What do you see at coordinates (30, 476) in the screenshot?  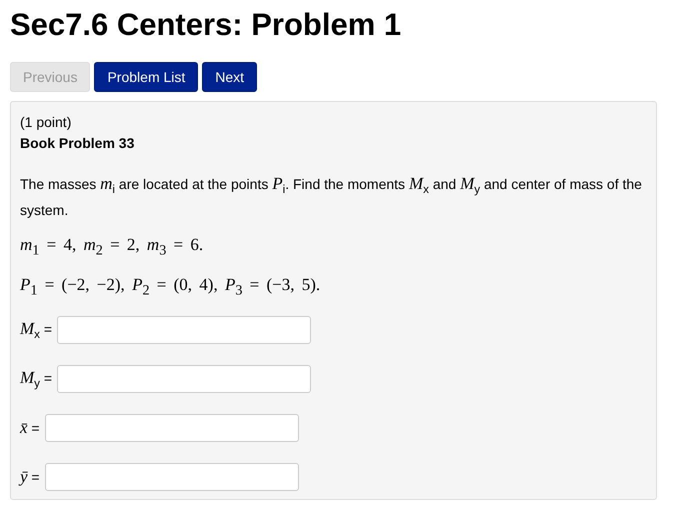 I see `answer-label: ȳ =` at bounding box center [30, 476].